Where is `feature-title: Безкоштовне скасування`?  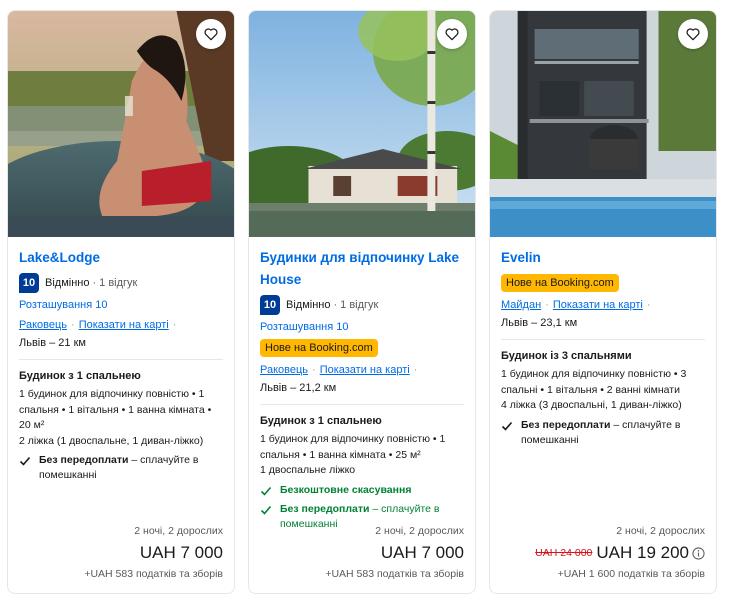
feature-title: Безкоштовне скасування is located at coordinates (346, 489).